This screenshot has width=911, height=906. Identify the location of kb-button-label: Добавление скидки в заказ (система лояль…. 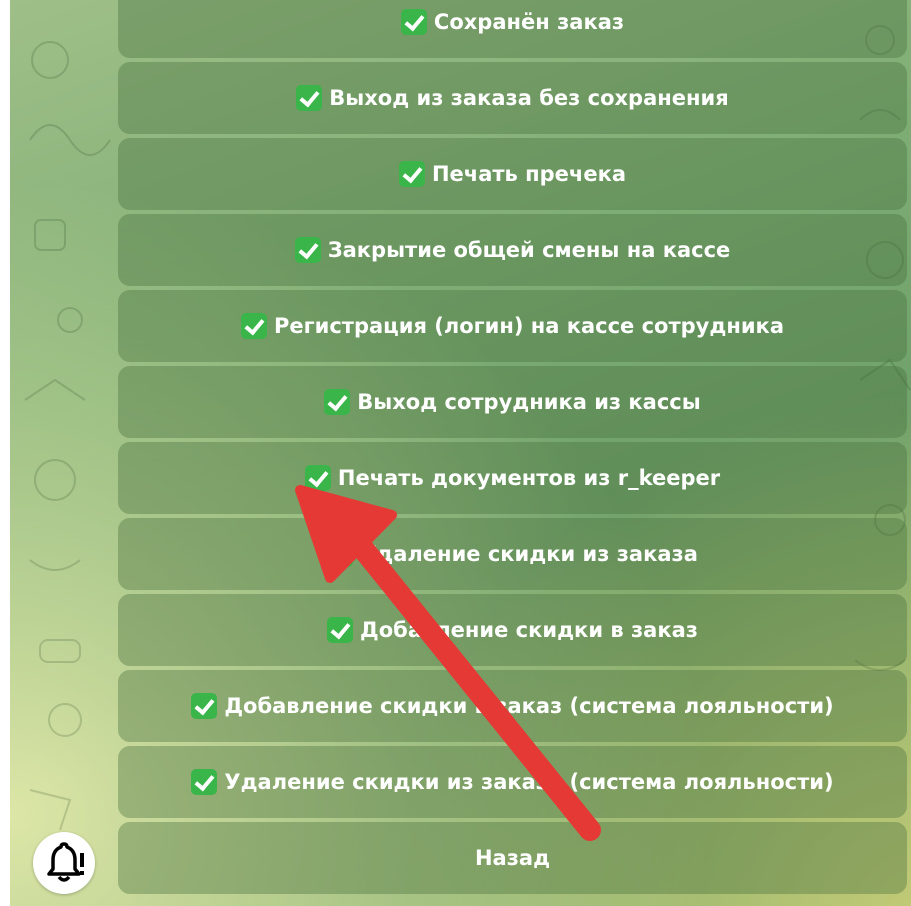
(529, 706).